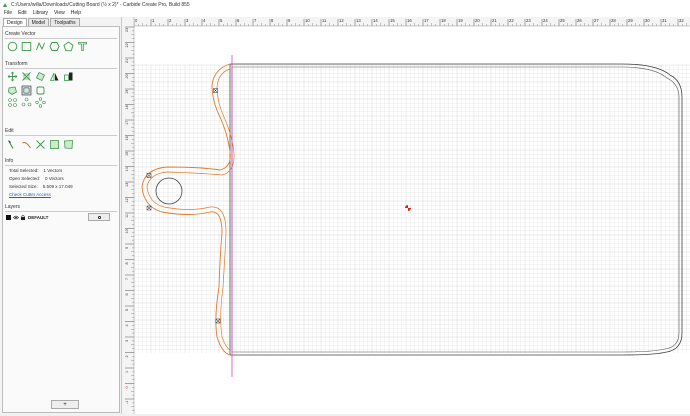  What do you see at coordinates (54, 178) in the screenshot?
I see `open-selected-value: 0 Vectors` at bounding box center [54, 178].